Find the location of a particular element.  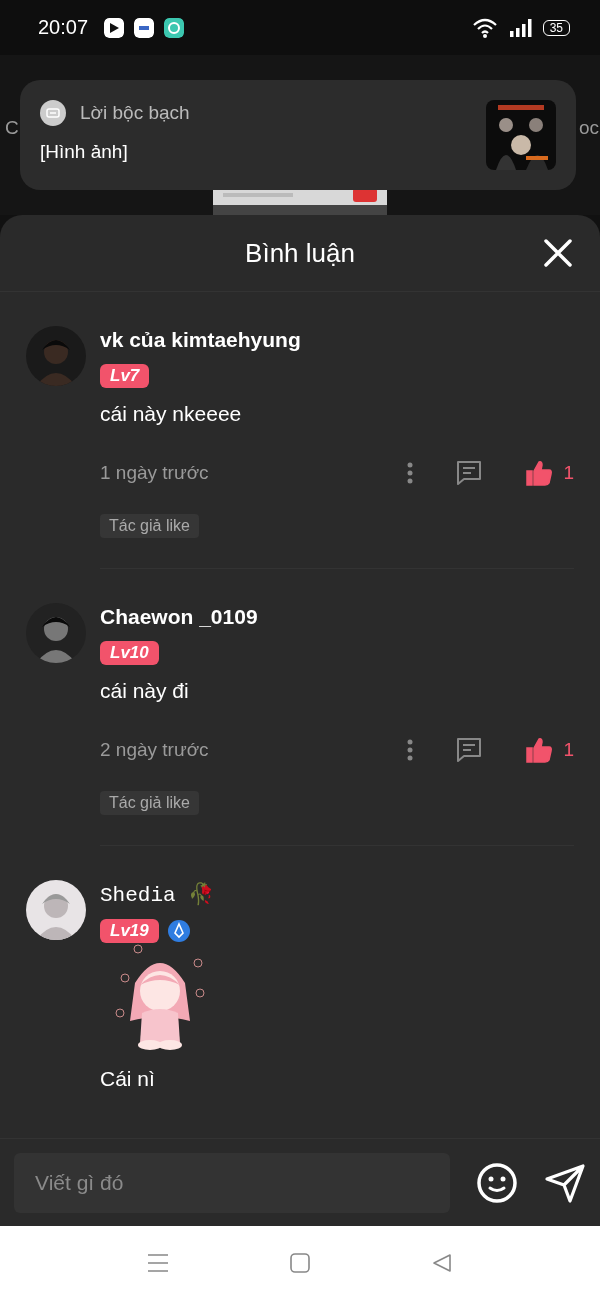

level-badge: Lv19 is located at coordinates (129, 931).